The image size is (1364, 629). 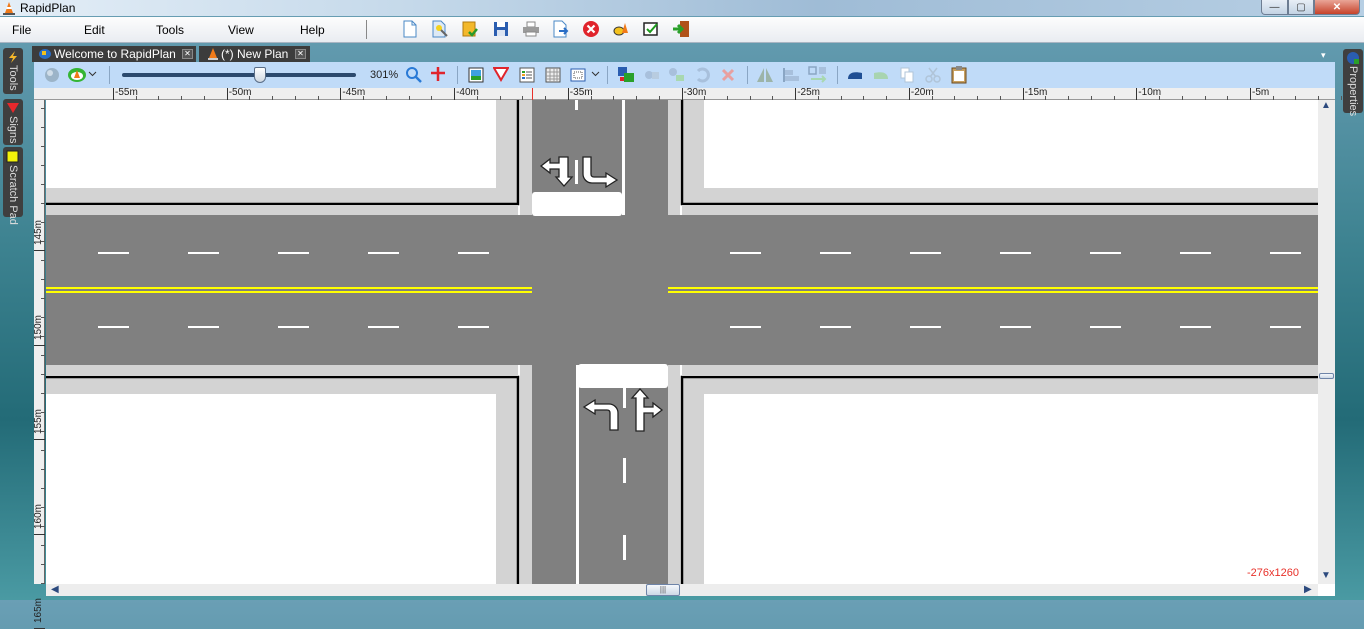 I want to click on dock-tab-properties: Properties, so click(x=1353, y=82).